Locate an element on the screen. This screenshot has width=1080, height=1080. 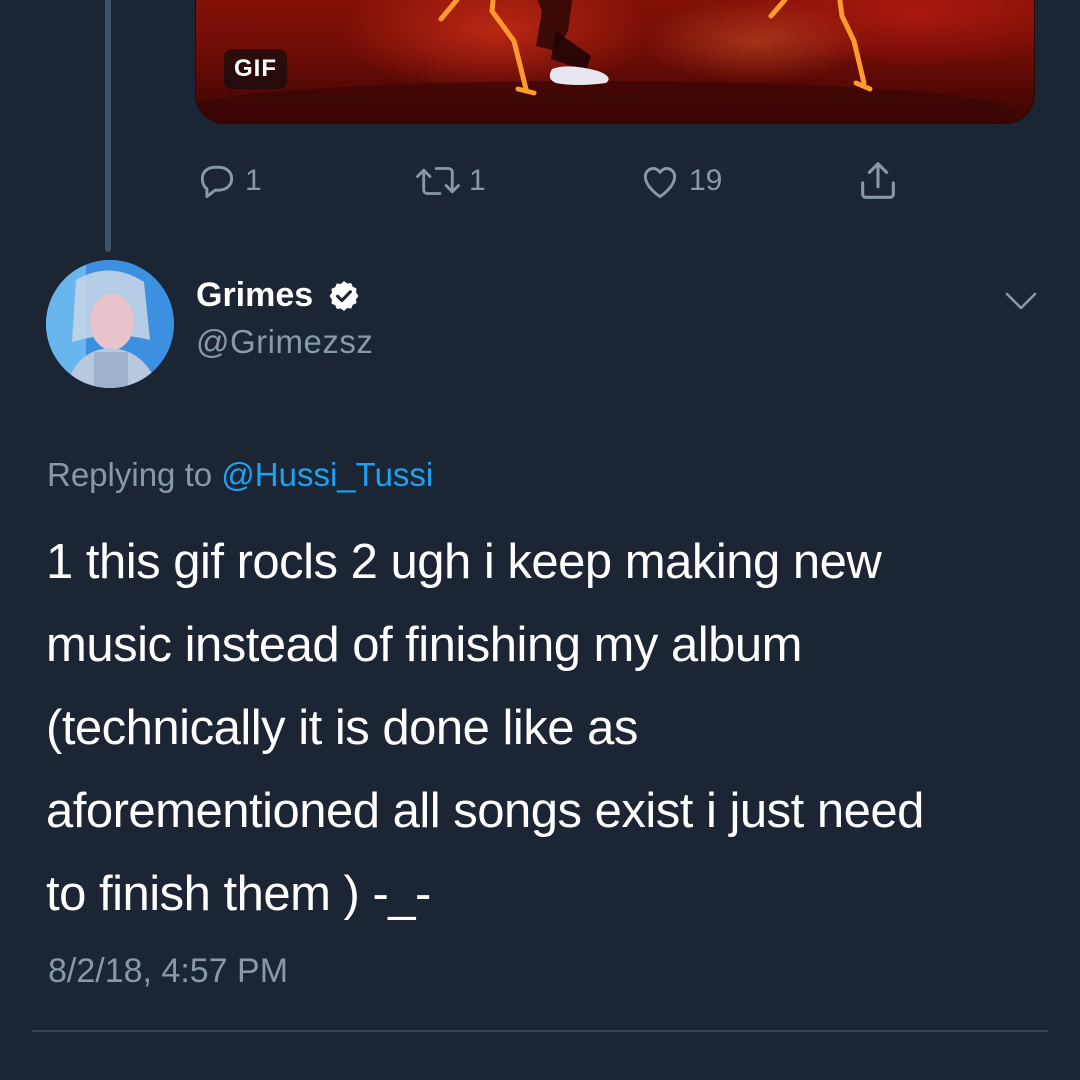
divider is located at coordinates (540, 1031).